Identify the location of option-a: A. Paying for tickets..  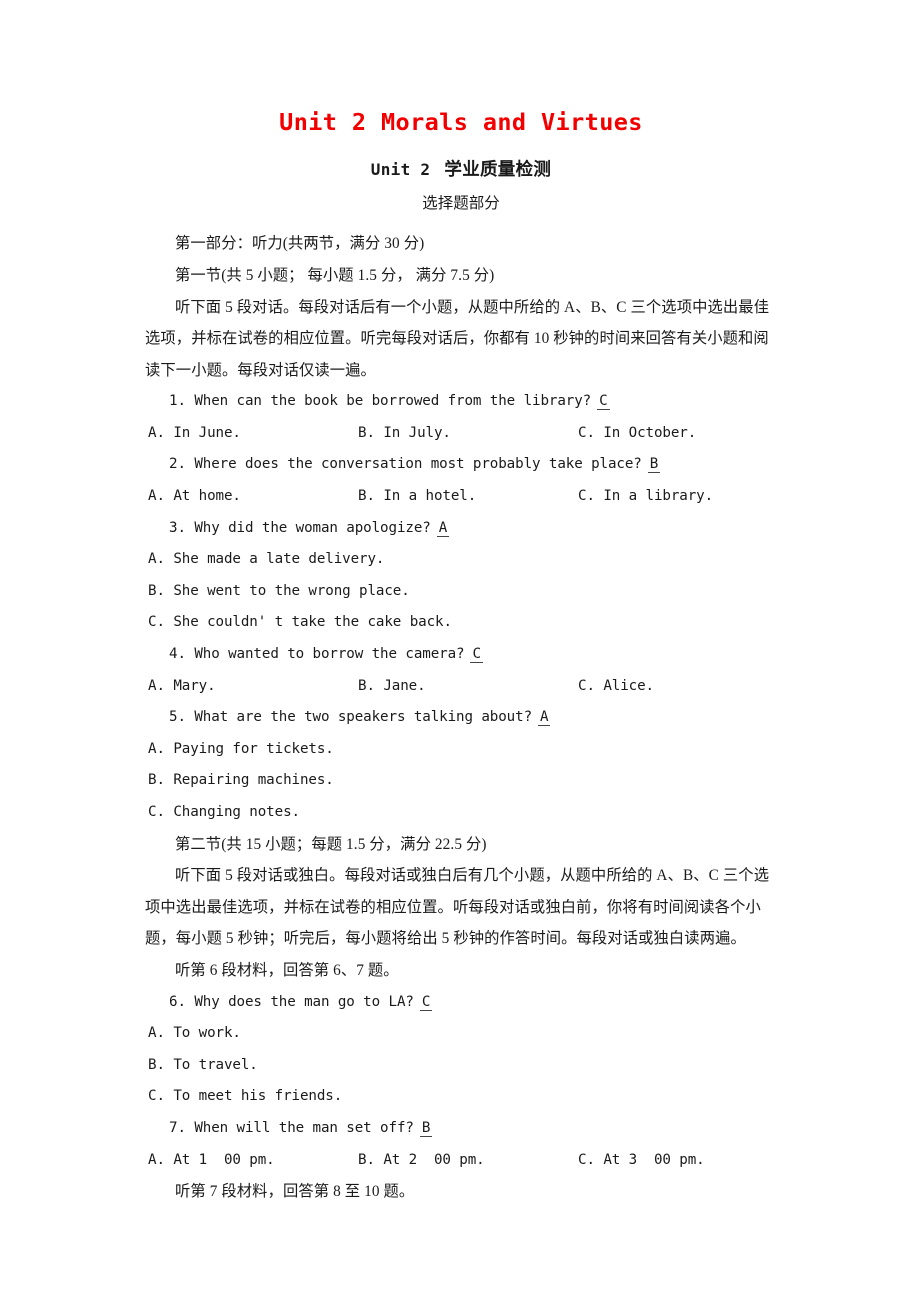
(241, 748).